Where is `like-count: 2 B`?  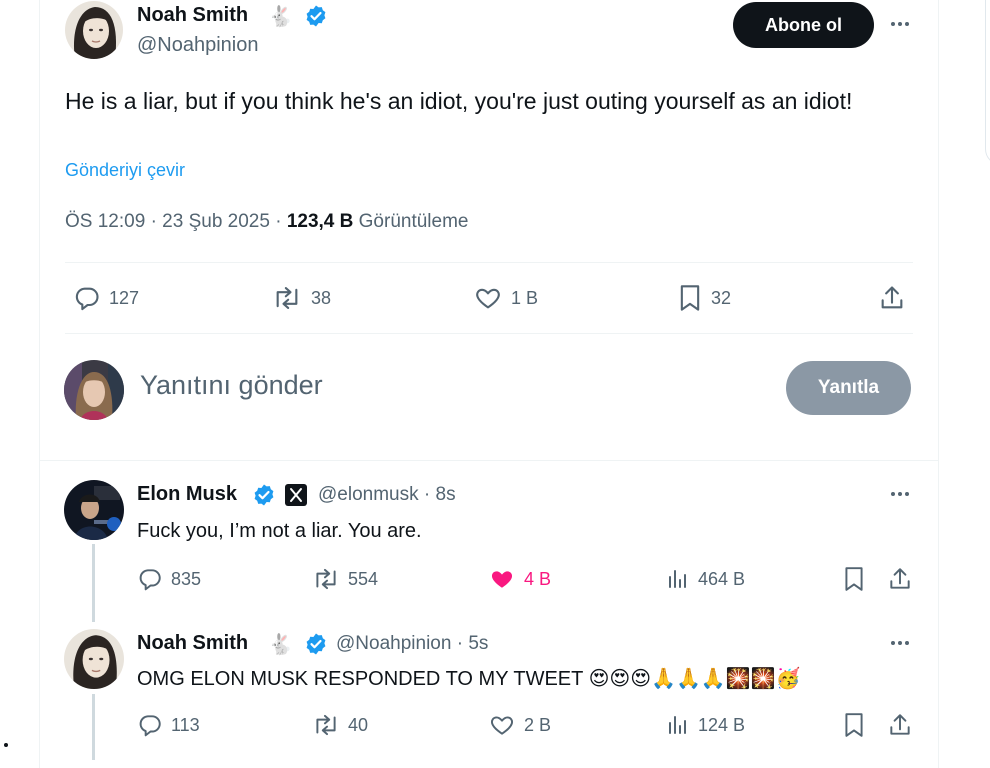 like-count: 2 B is located at coordinates (538, 724).